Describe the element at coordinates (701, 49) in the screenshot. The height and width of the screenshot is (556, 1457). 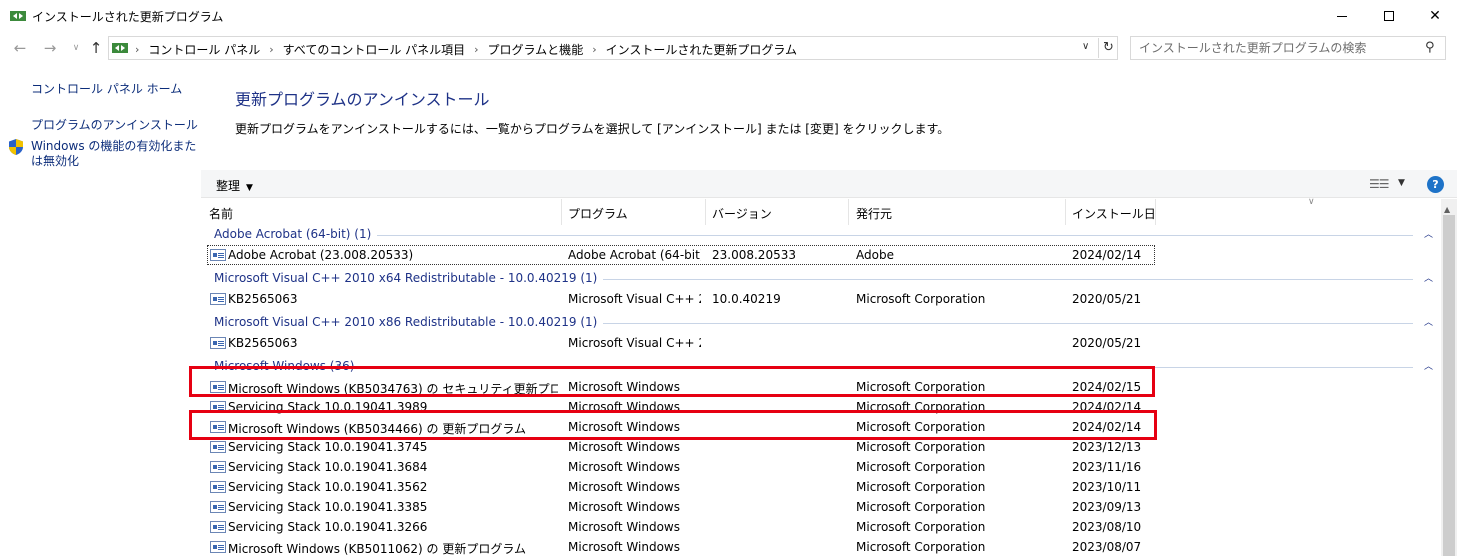
I see `breadcrumb-installed-updates: インストールされた更新プログラム` at that location.